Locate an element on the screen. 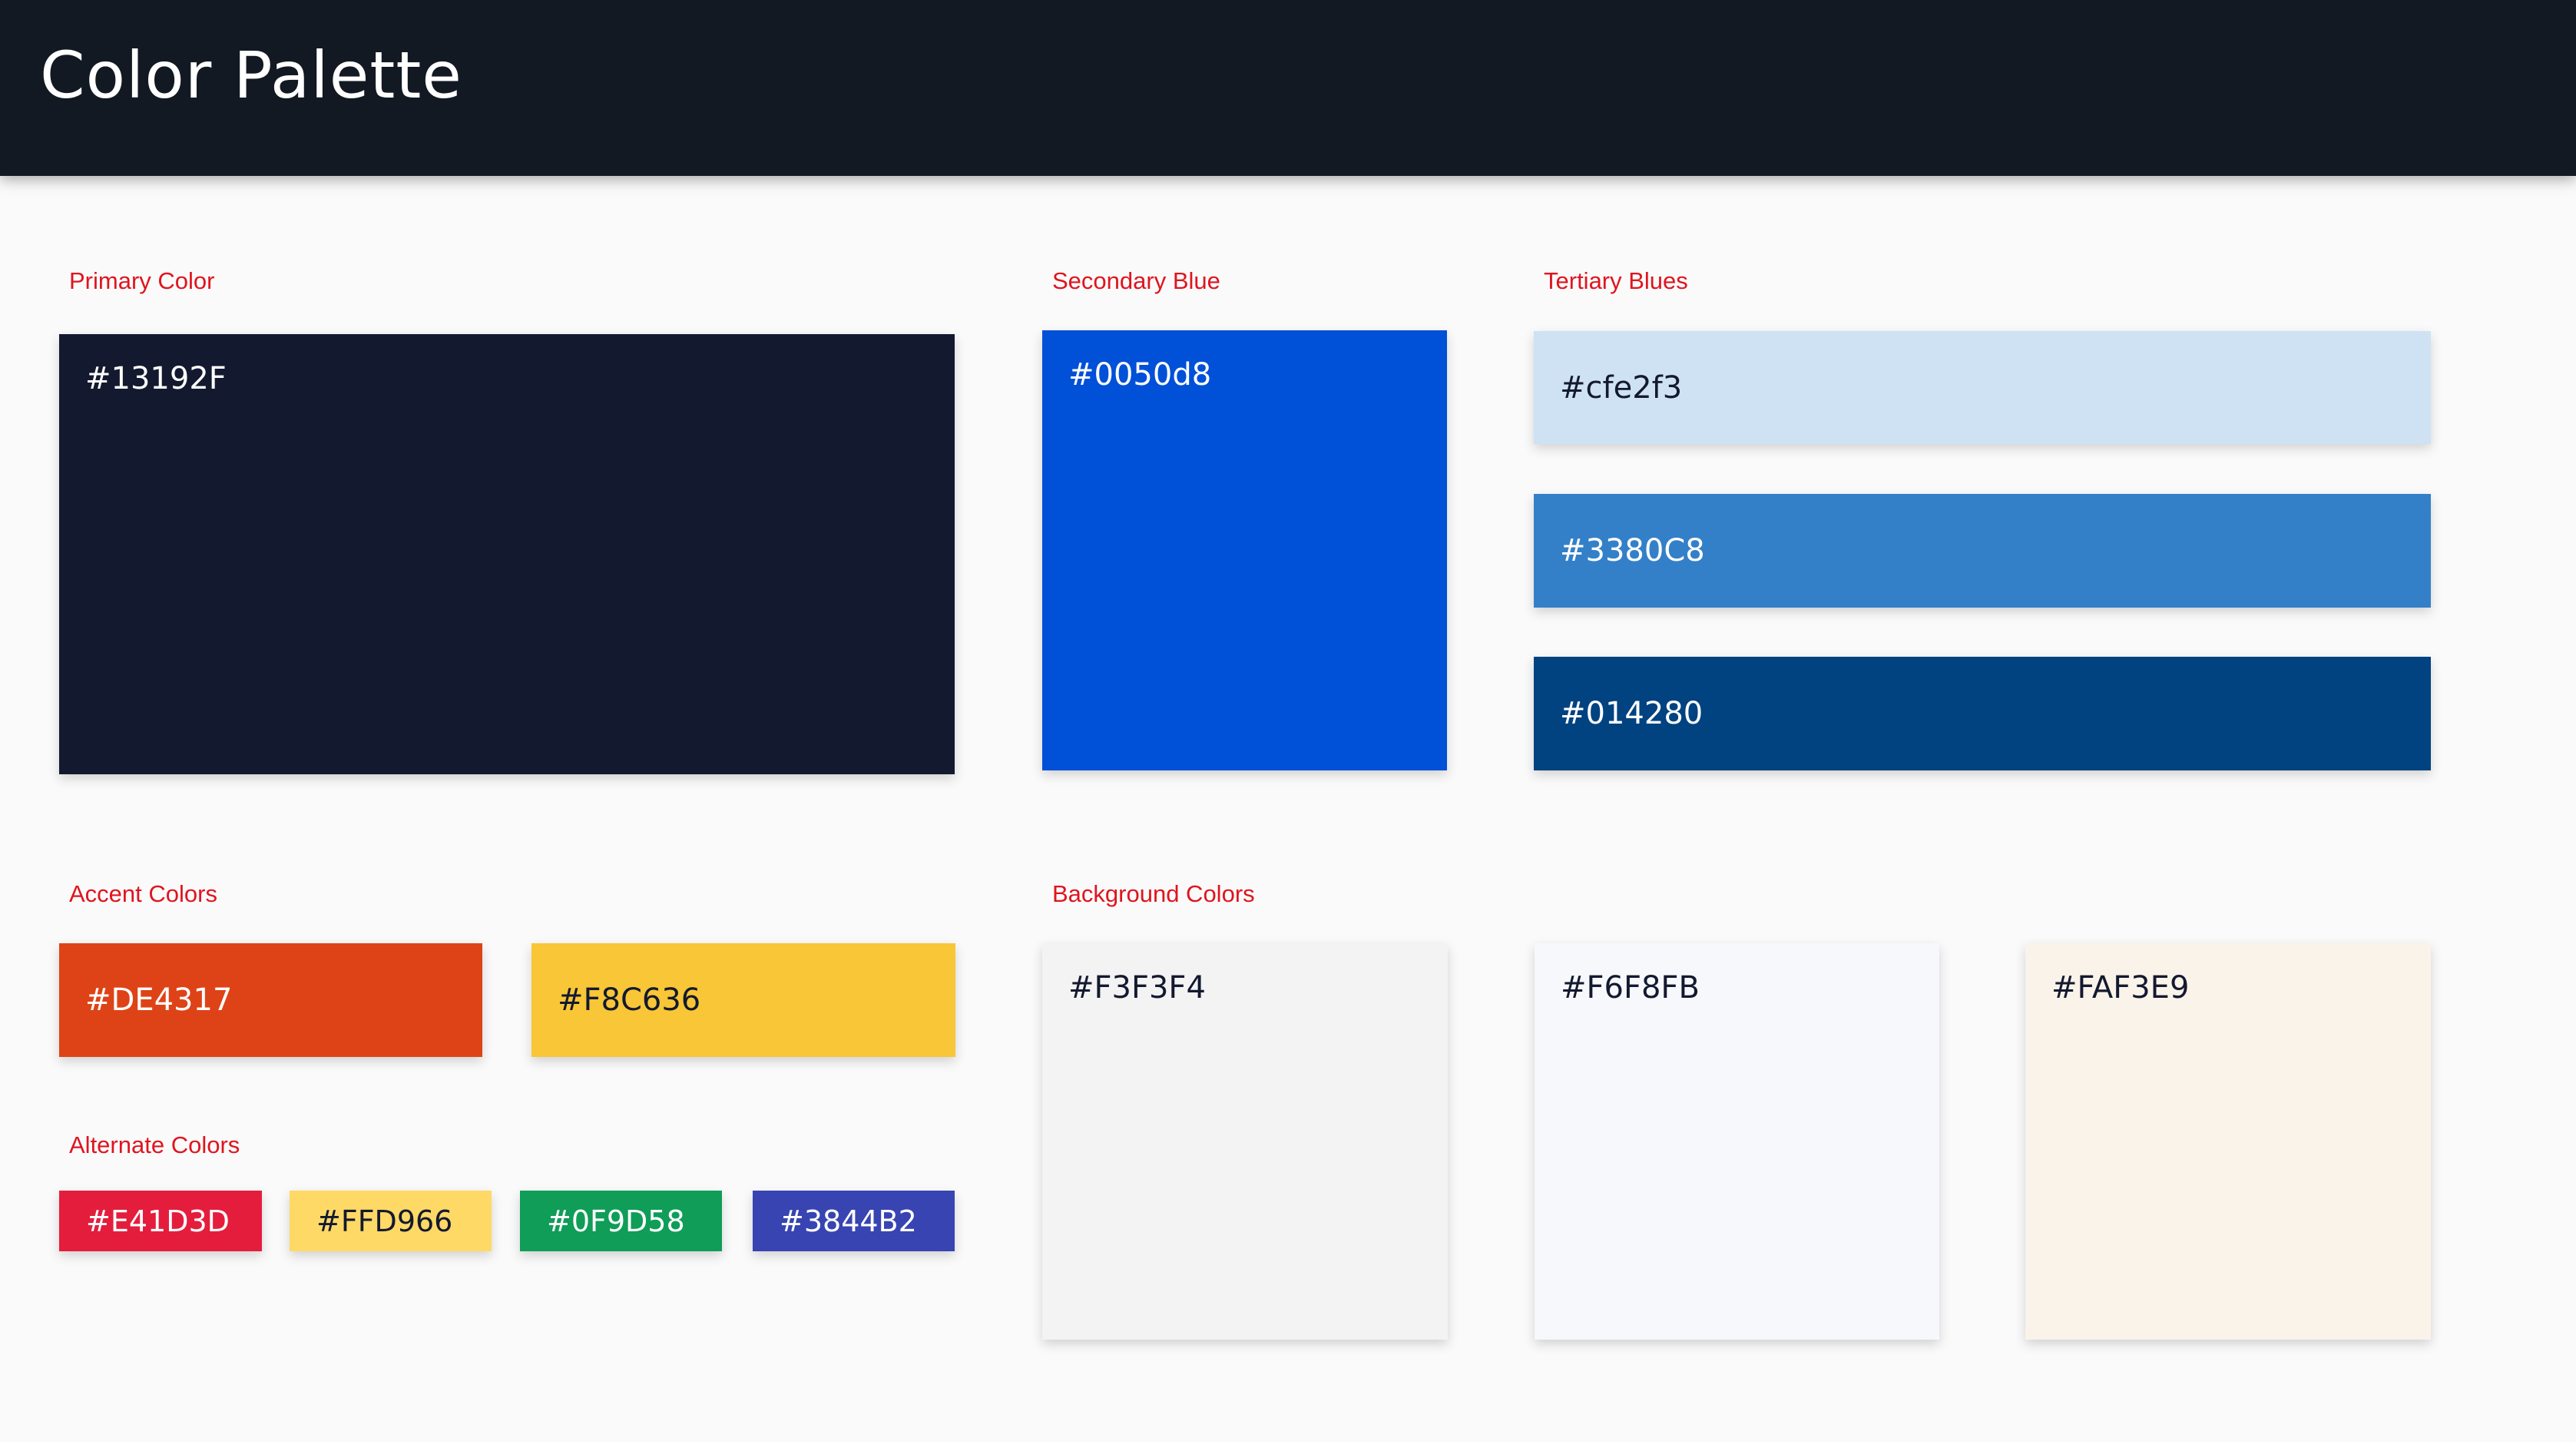 Image resolution: width=2576 pixels, height=1451 pixels. swatch-hex-code: #014280 is located at coordinates (1632, 713).